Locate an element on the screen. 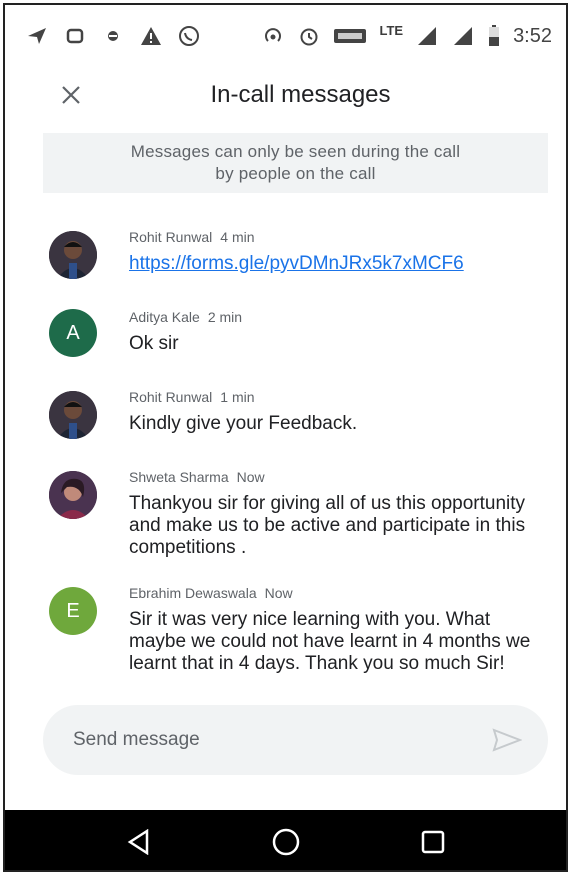 Image resolution: width=573 pixels, height=877 pixels. volte-icon is located at coordinates (350, 36).